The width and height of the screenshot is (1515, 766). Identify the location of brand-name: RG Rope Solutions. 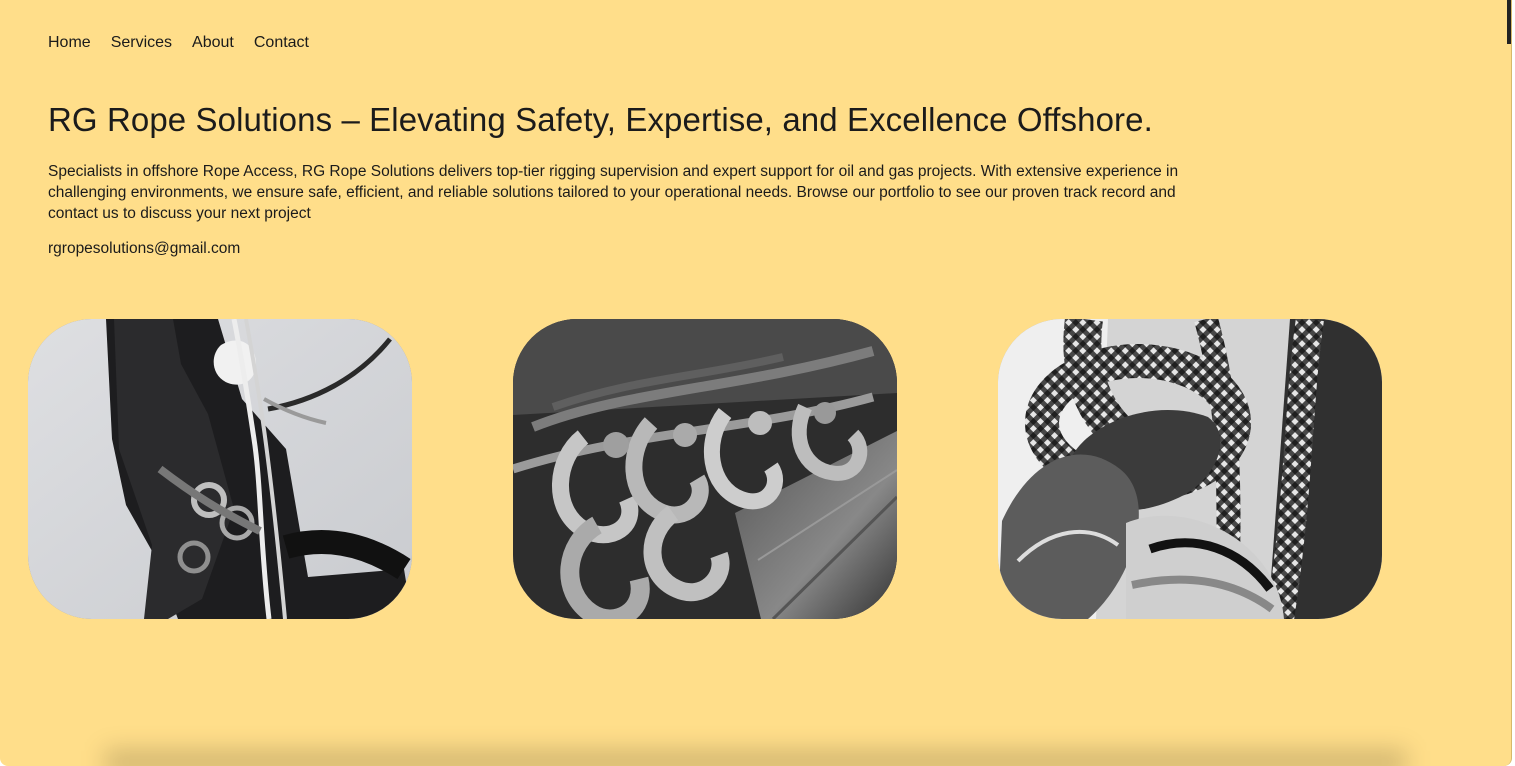
(190, 119).